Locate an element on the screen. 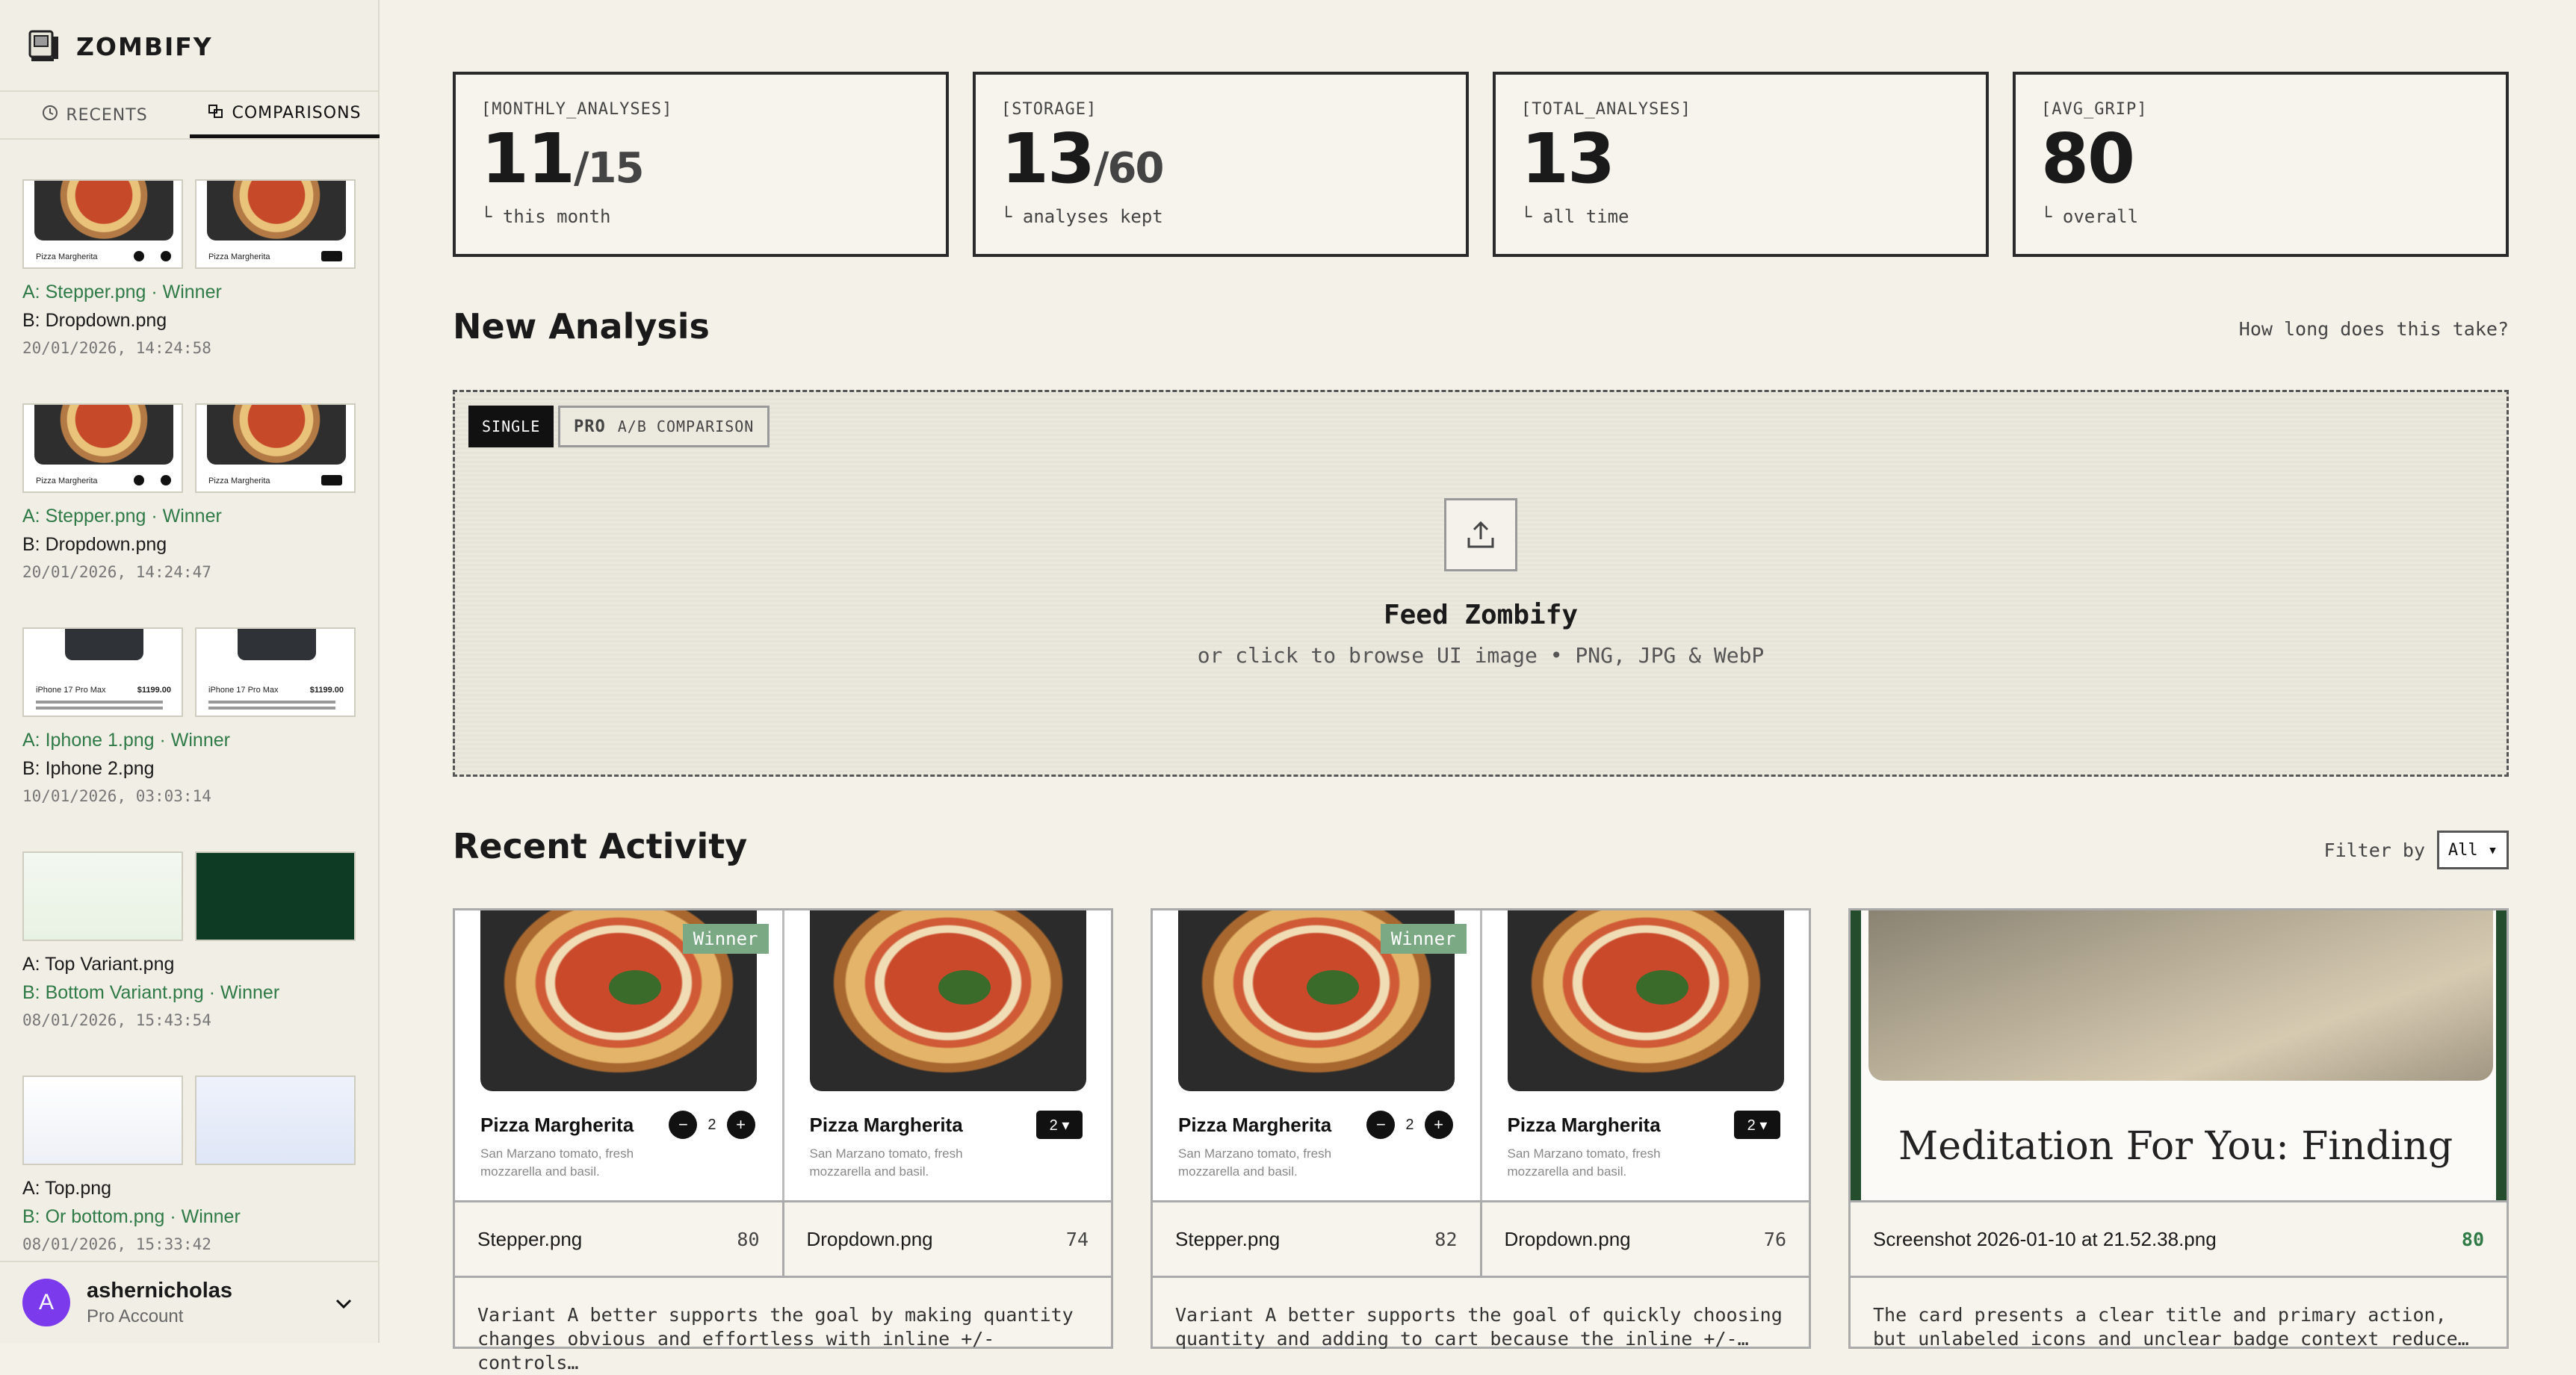  brand: ZOMBIFY is located at coordinates (119, 46).